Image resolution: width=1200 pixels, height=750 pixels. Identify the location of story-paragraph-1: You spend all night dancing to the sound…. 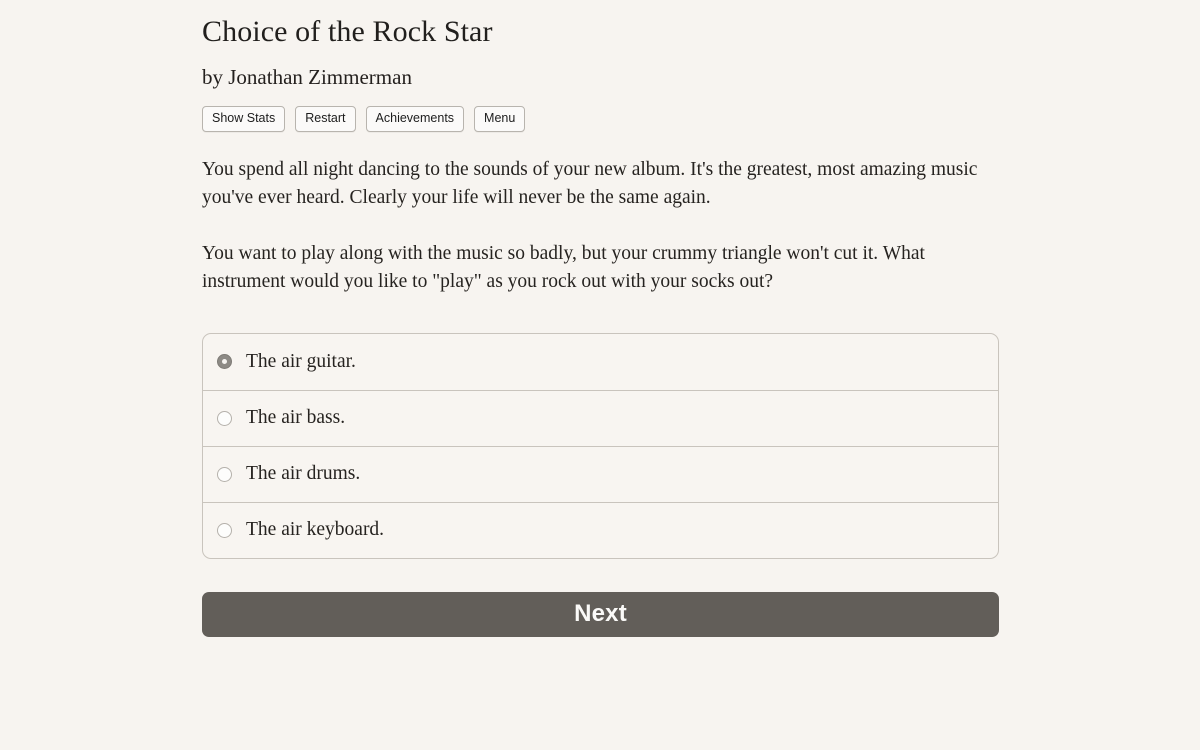
(590, 183).